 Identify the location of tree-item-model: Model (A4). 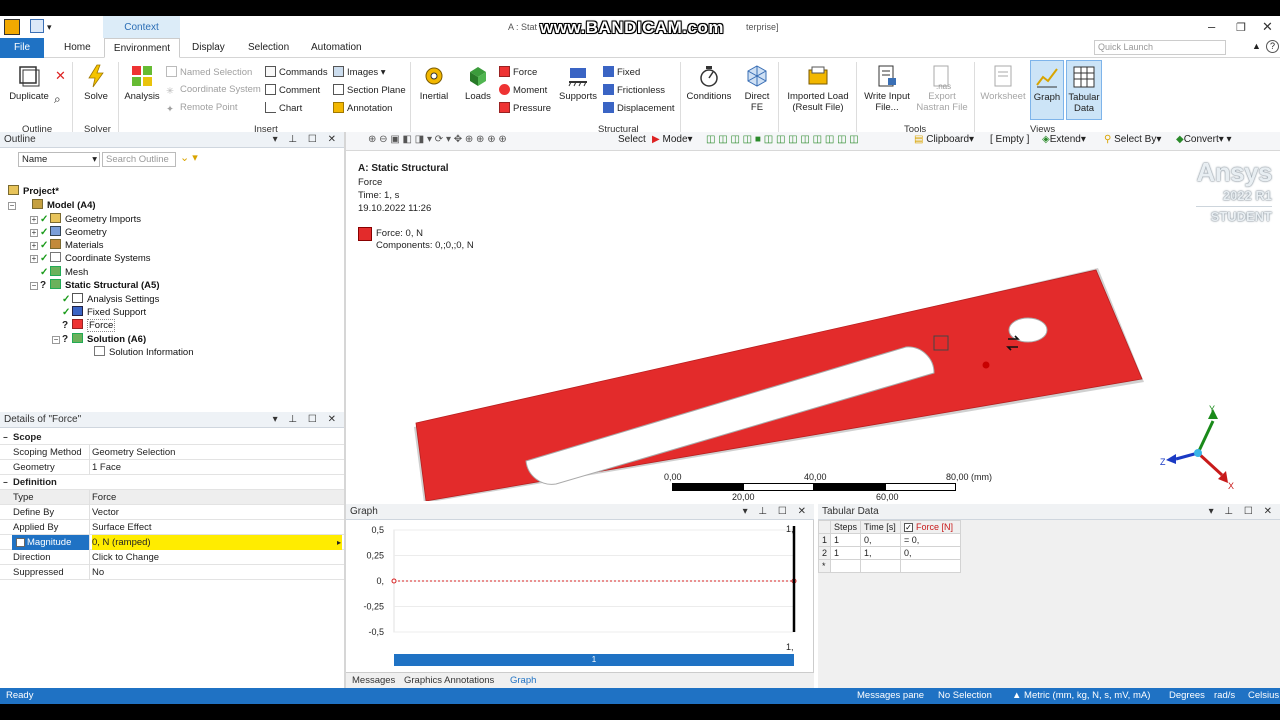
(59, 205).